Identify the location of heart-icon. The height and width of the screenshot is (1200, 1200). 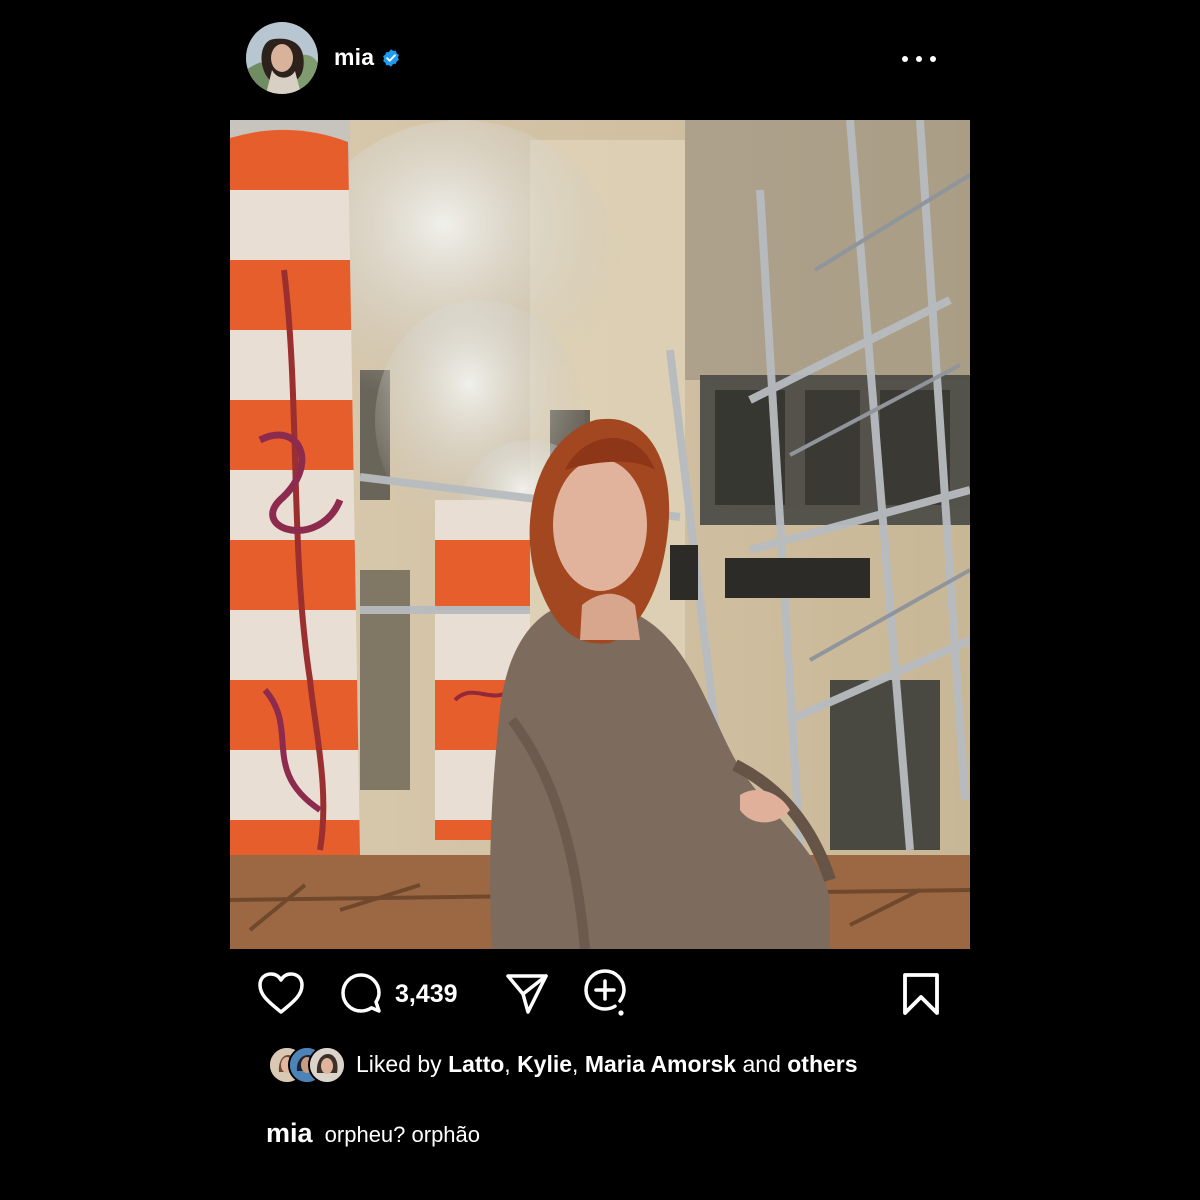
(281, 993).